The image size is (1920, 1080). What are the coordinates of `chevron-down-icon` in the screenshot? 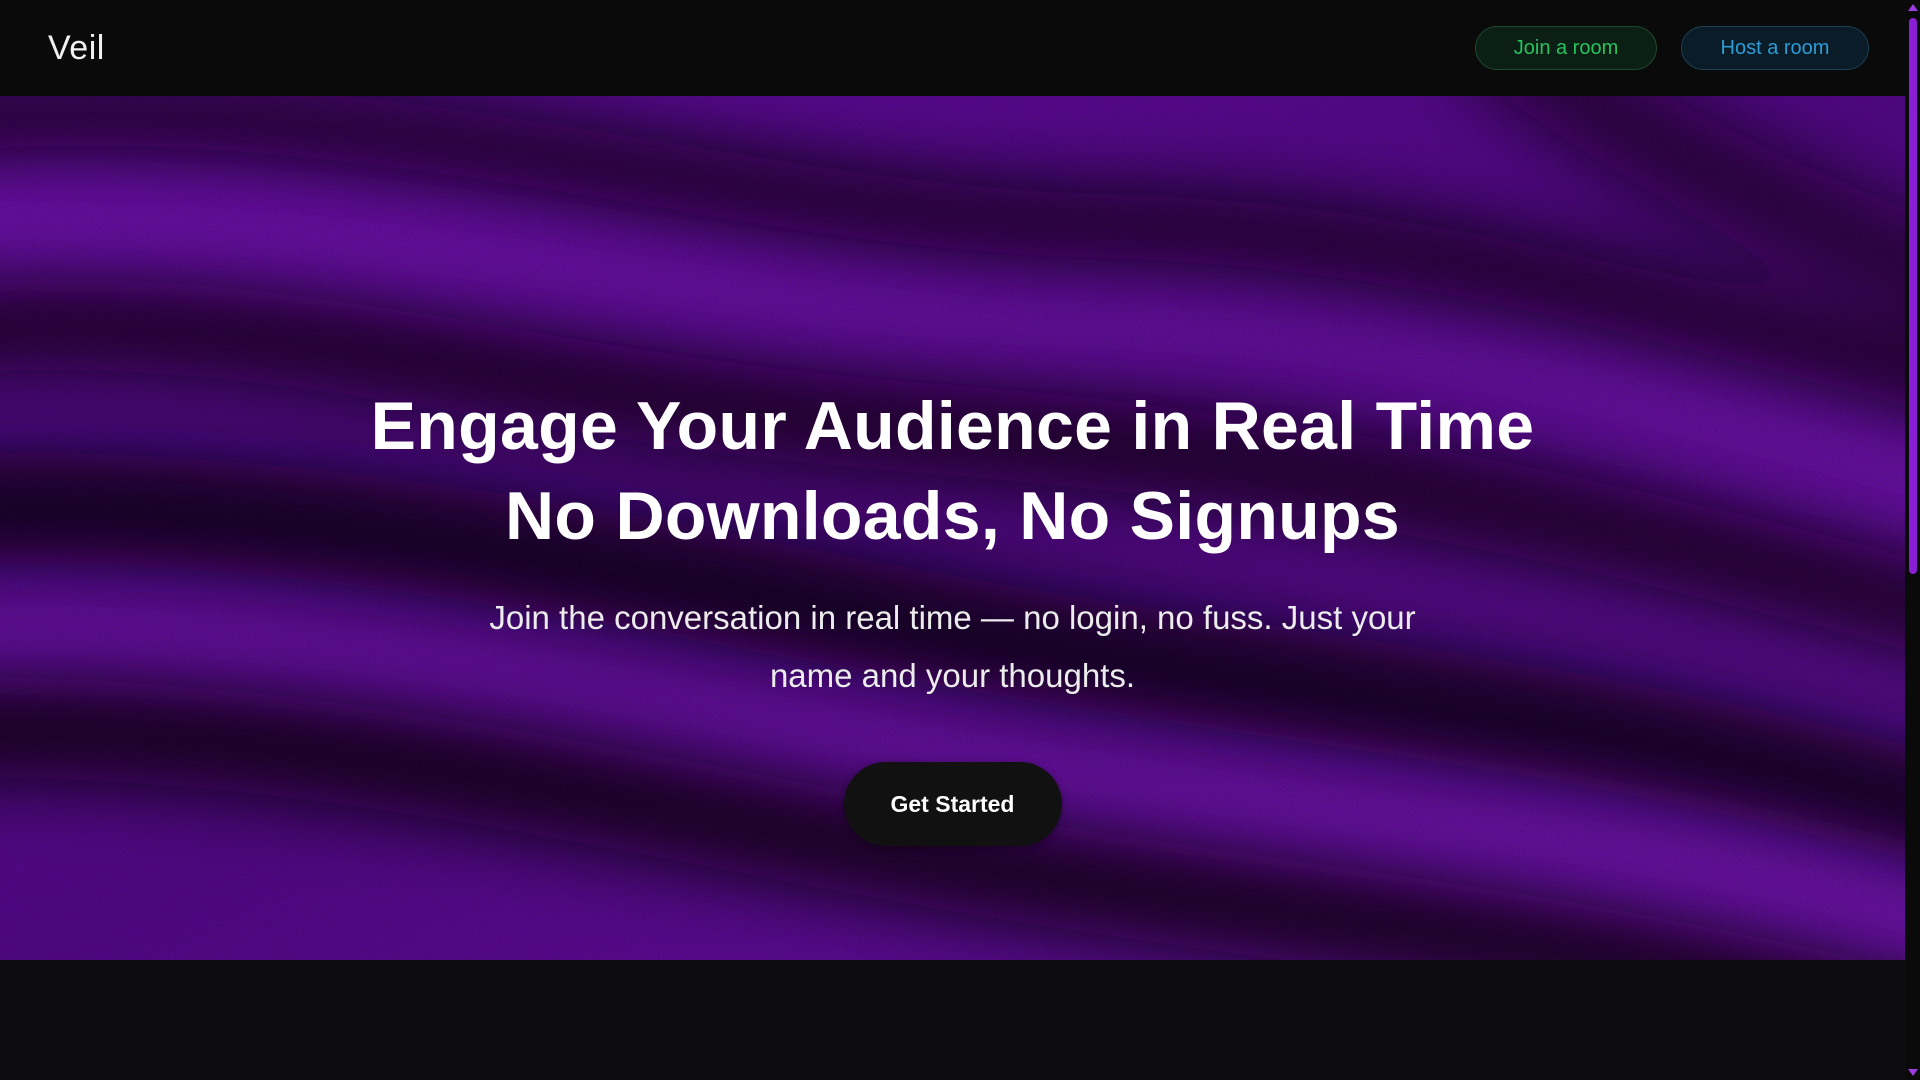 It's located at (1913, 1072).